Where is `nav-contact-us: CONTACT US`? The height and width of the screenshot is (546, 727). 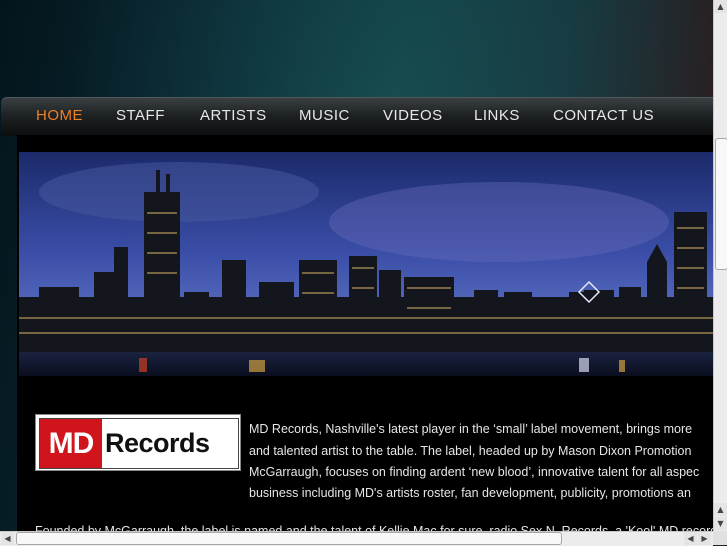 nav-contact-us: CONTACT US is located at coordinates (603, 115).